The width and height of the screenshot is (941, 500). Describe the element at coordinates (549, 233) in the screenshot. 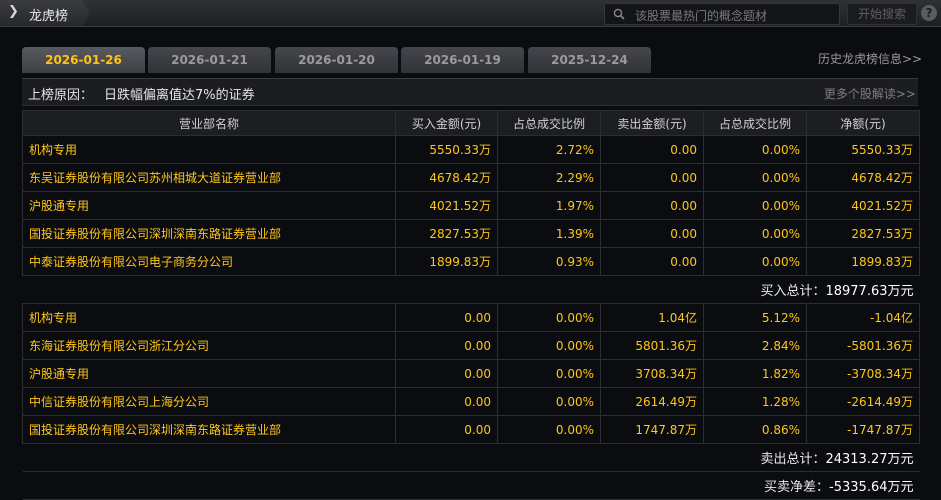

I see `value-cell: 1.39%` at that location.